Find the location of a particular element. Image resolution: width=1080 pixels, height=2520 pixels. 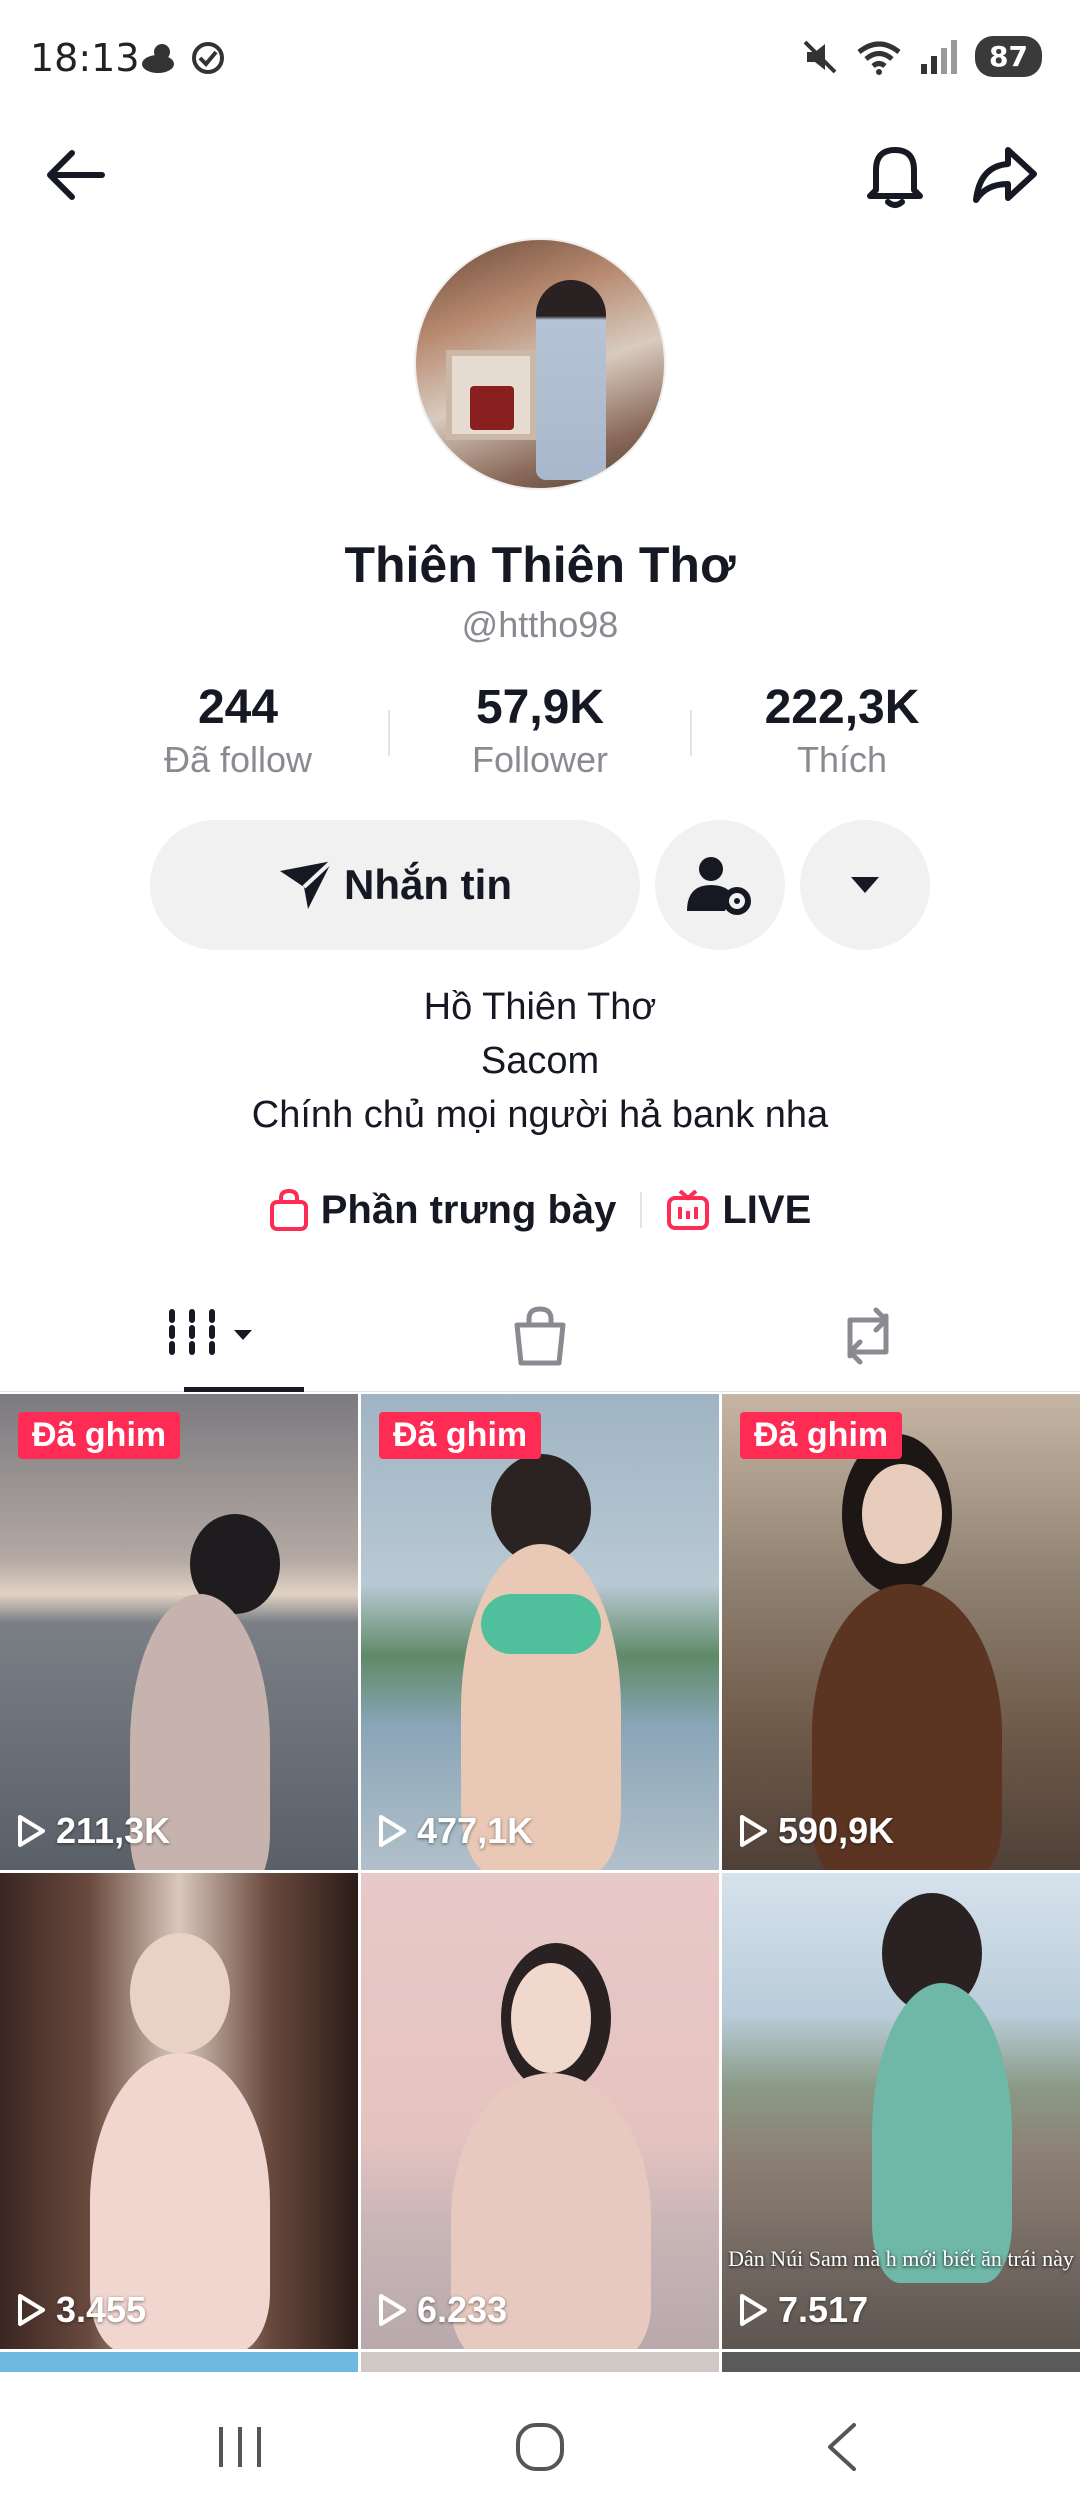

weather-icon is located at coordinates (158, 58).